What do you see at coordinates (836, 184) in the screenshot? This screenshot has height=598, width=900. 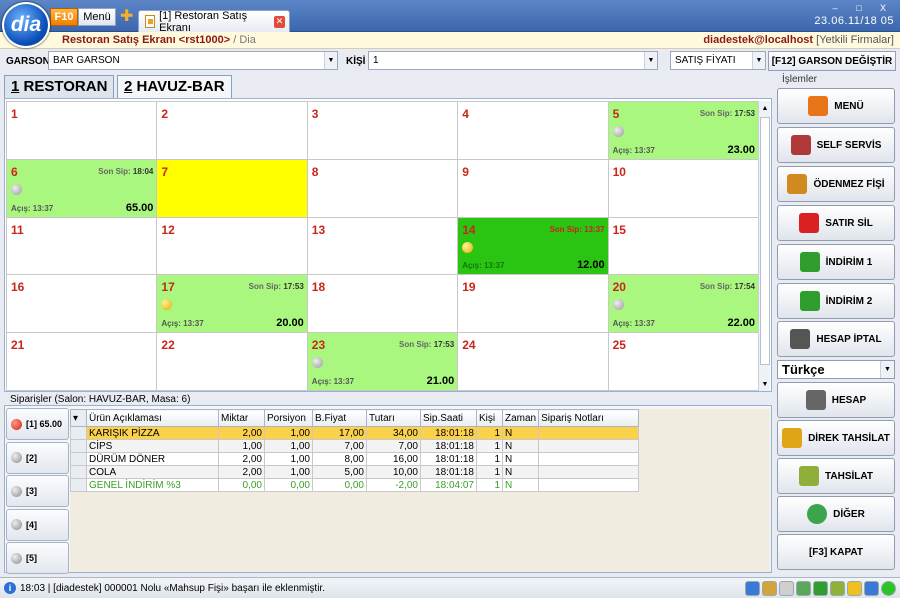 I see `-denmez-fi-i--button: ÖDENMEZ FİŞİ` at bounding box center [836, 184].